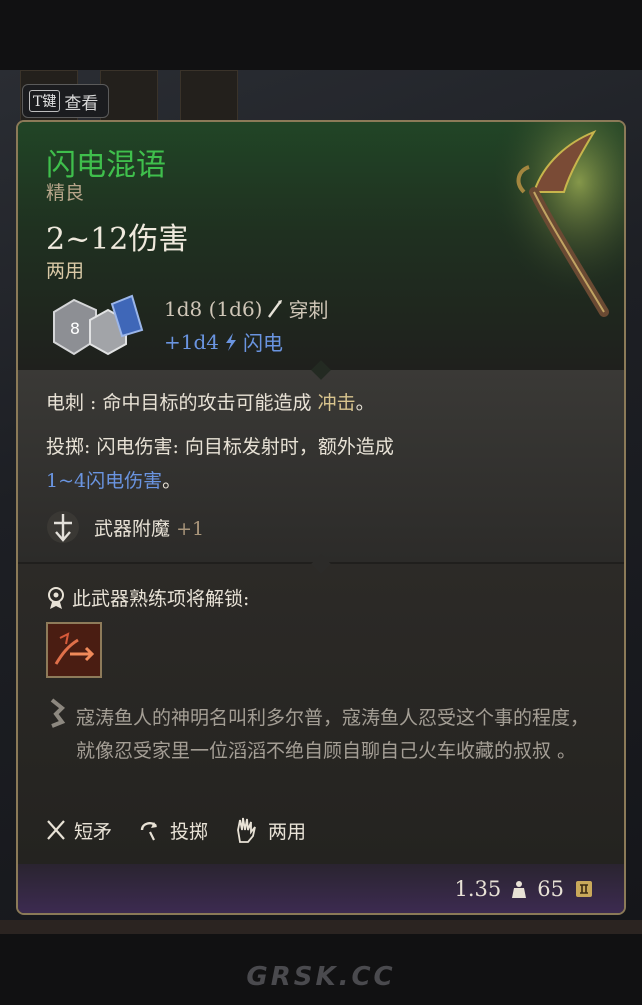 This screenshot has height=1005, width=642. Describe the element at coordinates (172, 481) in the screenshot. I see `throw-end: 。` at that location.